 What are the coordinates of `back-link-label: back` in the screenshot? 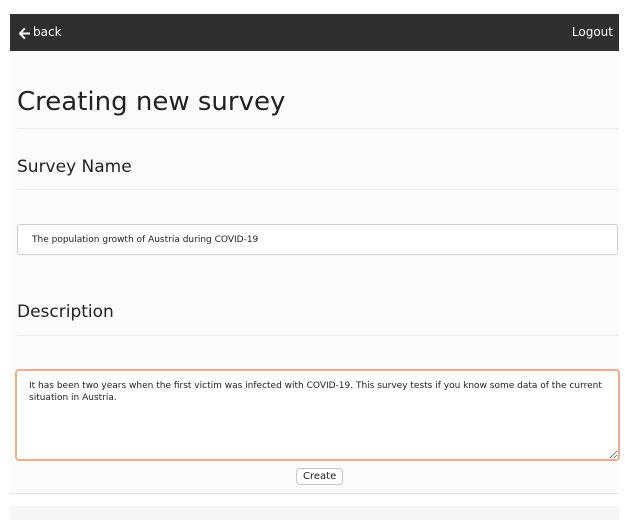 It's located at (47, 32).